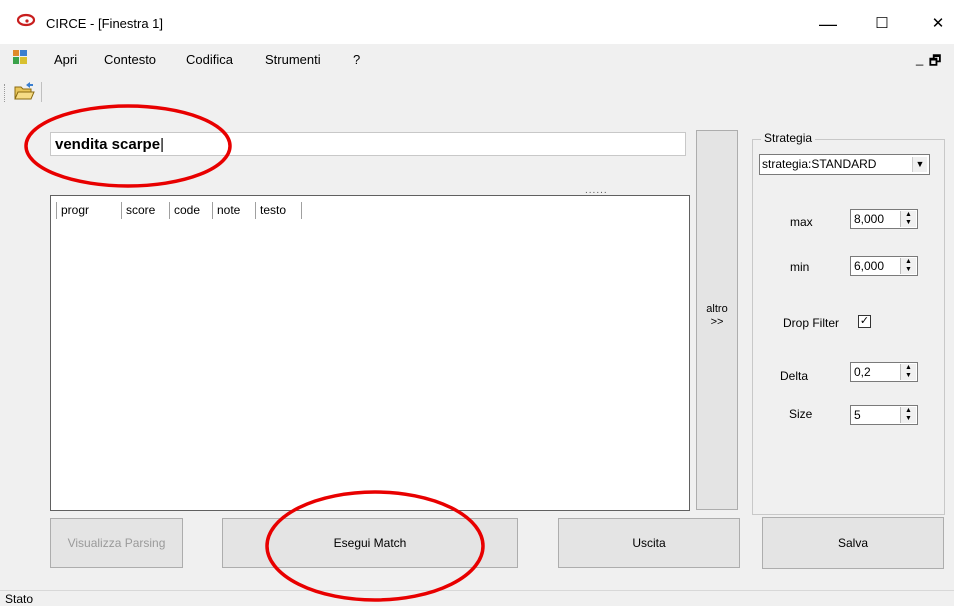 The height and width of the screenshot is (606, 954). What do you see at coordinates (884, 372) in the screenshot?
I see `delta-spinner: 0,2 ▲ ▼` at bounding box center [884, 372].